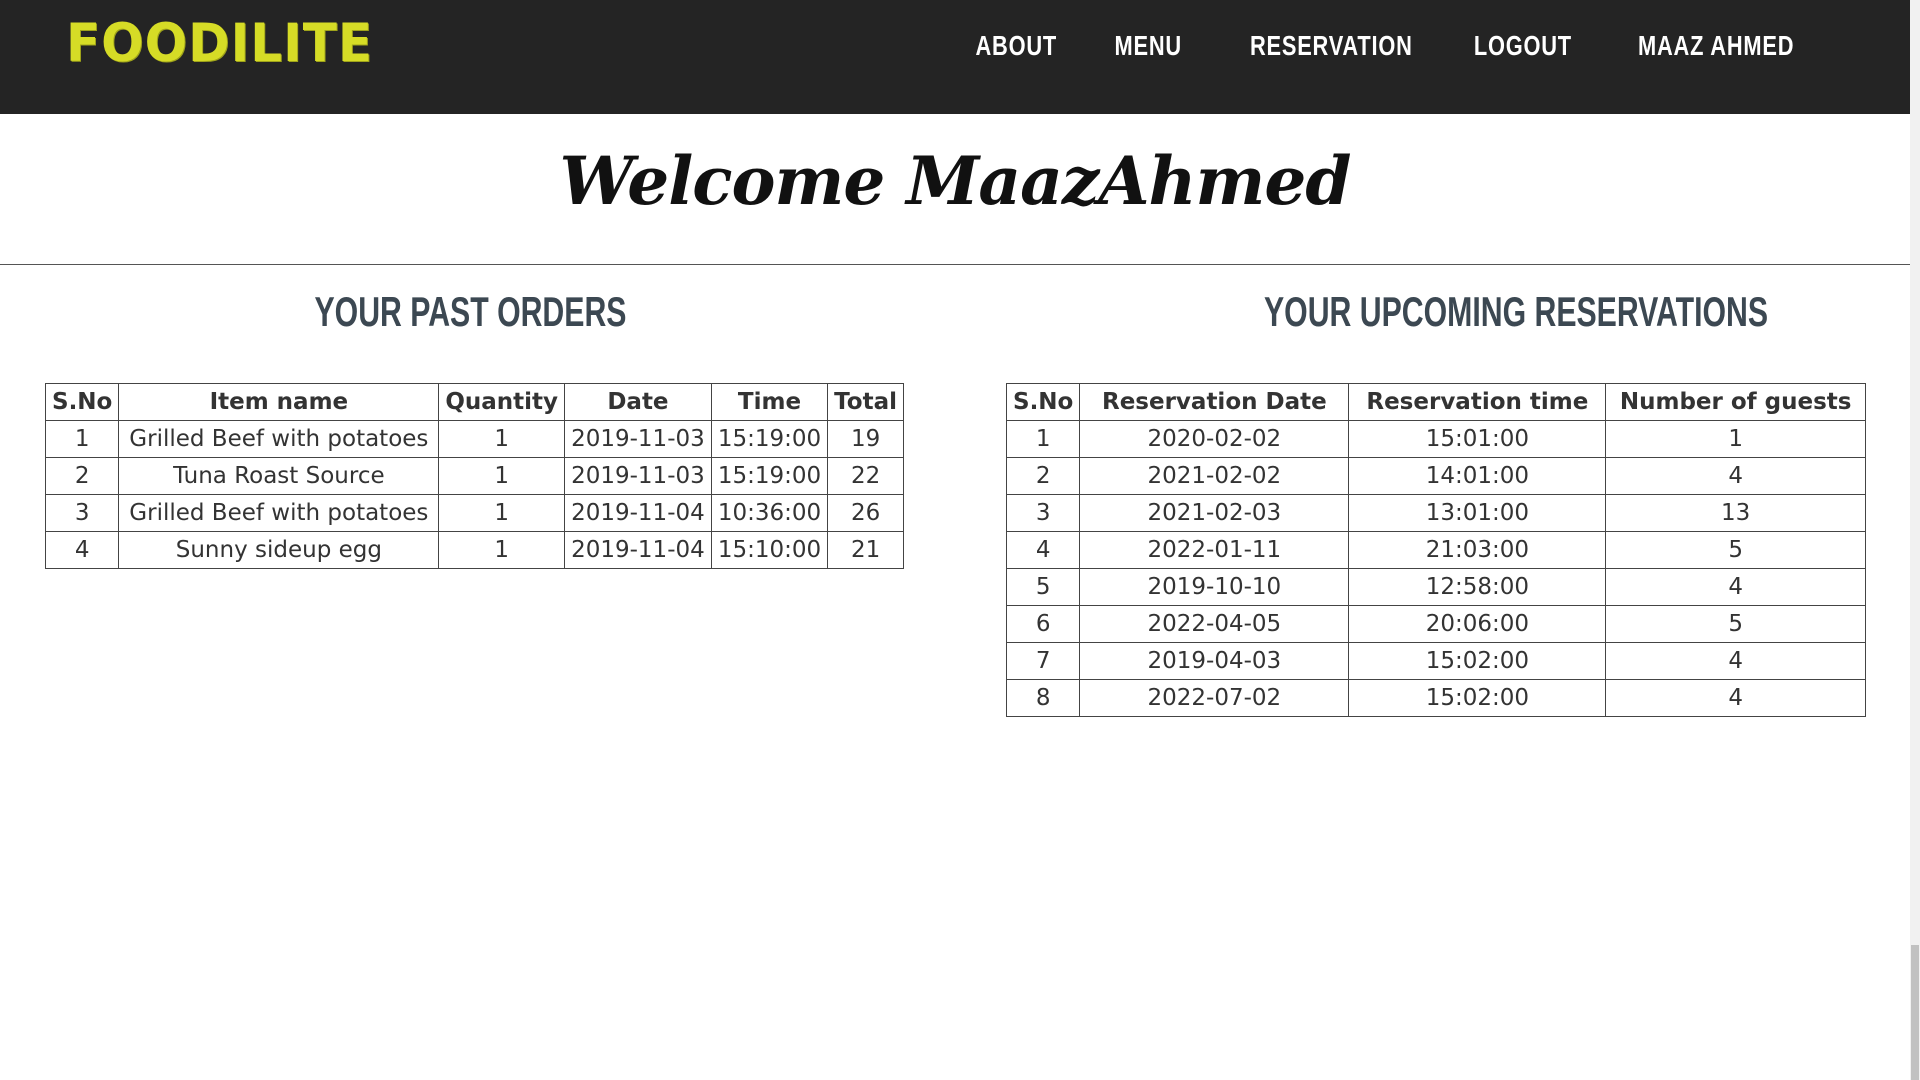 The image size is (1920, 1080). Describe the element at coordinates (638, 402) in the screenshot. I see `column-header: Date` at that location.